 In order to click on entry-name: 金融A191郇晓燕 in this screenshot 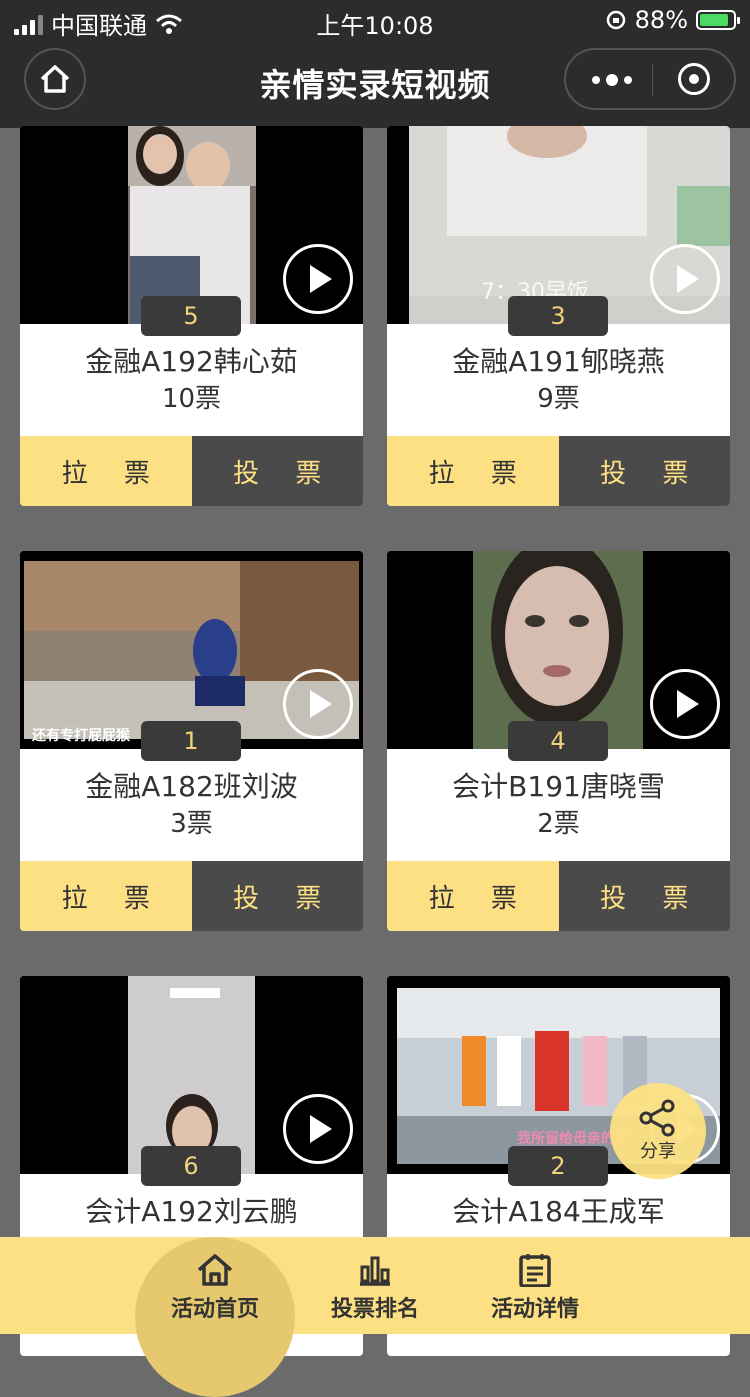, I will do `click(558, 361)`.